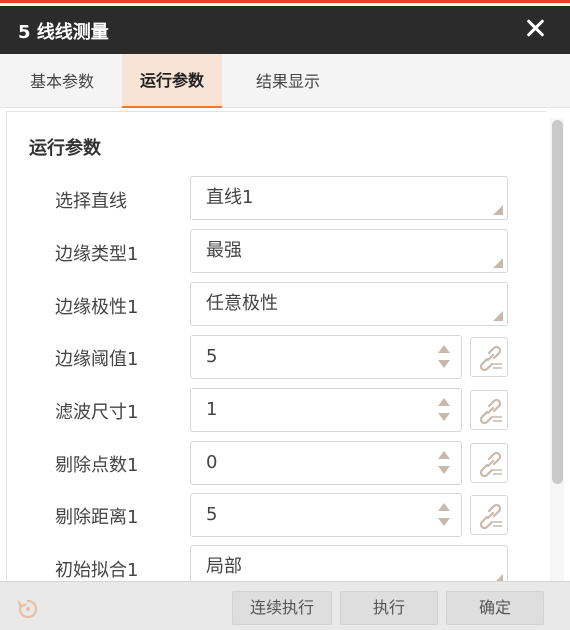 Image resolution: width=570 pixels, height=630 pixels. What do you see at coordinates (326, 463) in the screenshot?
I see `reject-count-input: 0` at bounding box center [326, 463].